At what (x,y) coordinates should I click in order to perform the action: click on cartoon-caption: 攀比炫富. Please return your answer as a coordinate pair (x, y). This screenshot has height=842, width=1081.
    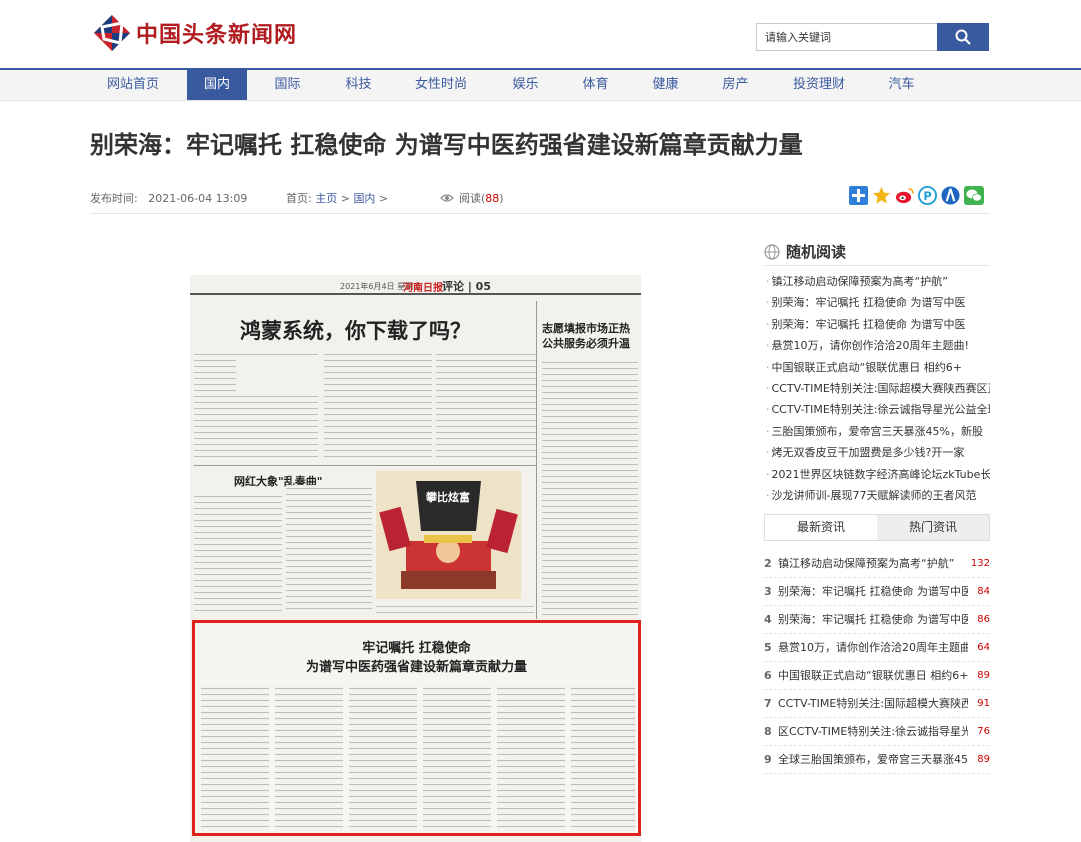
    Looking at the image, I should click on (448, 497).